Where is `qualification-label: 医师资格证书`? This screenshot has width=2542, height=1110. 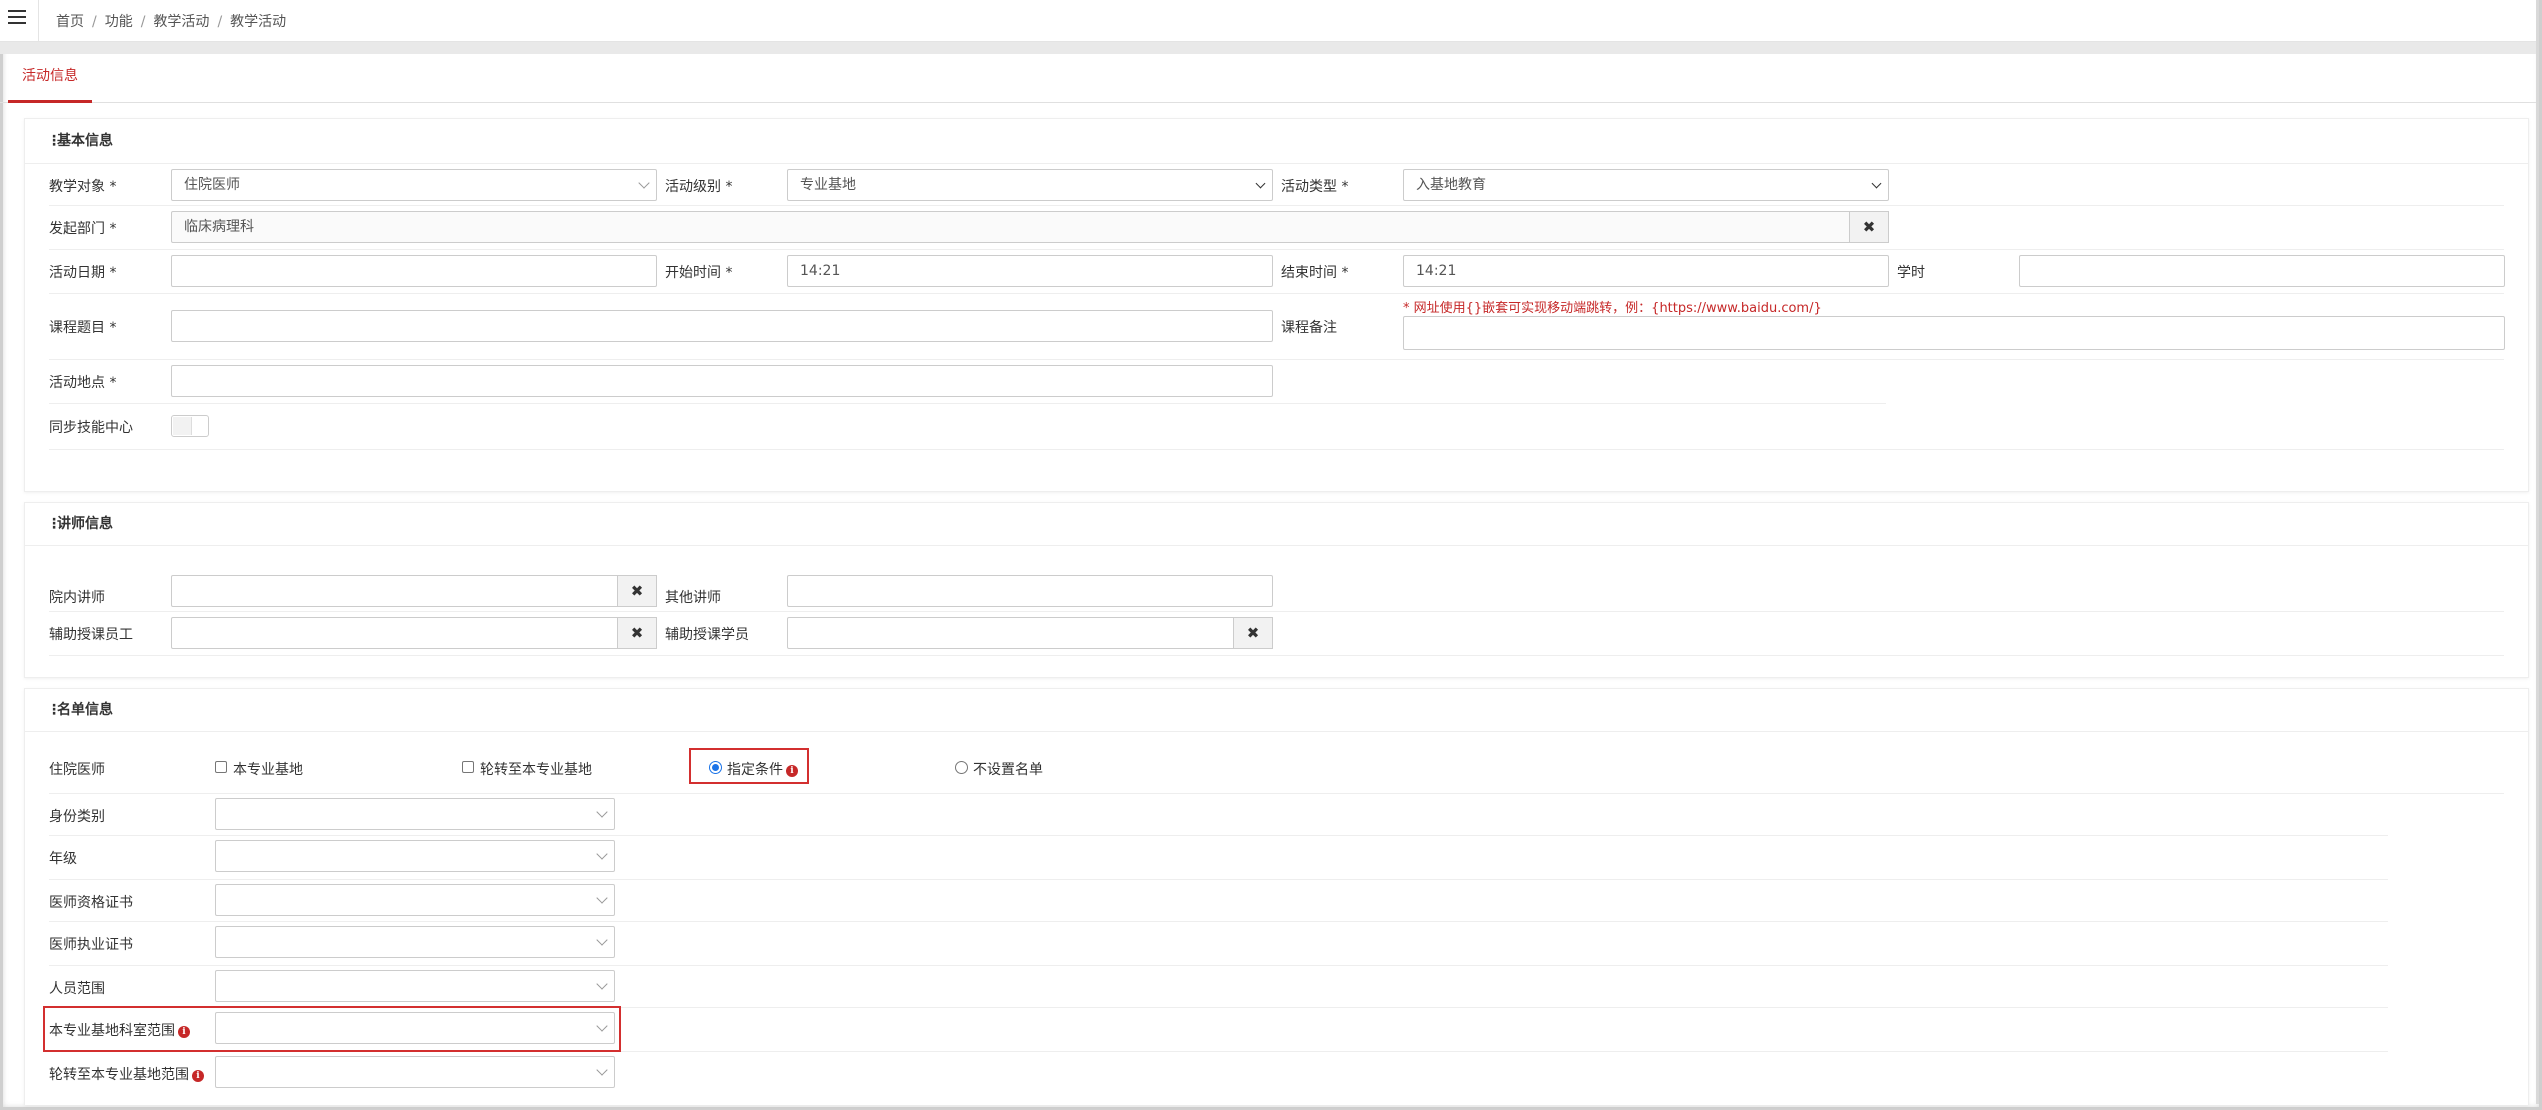
qualification-label: 医师资格证书 is located at coordinates (91, 903).